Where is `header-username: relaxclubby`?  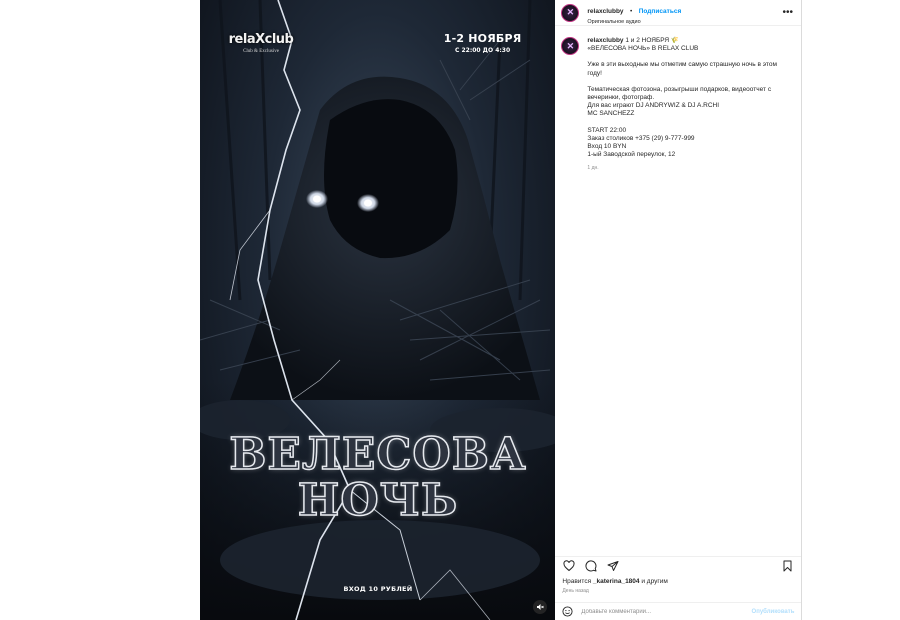
header-username: relaxclubby is located at coordinates (605, 11).